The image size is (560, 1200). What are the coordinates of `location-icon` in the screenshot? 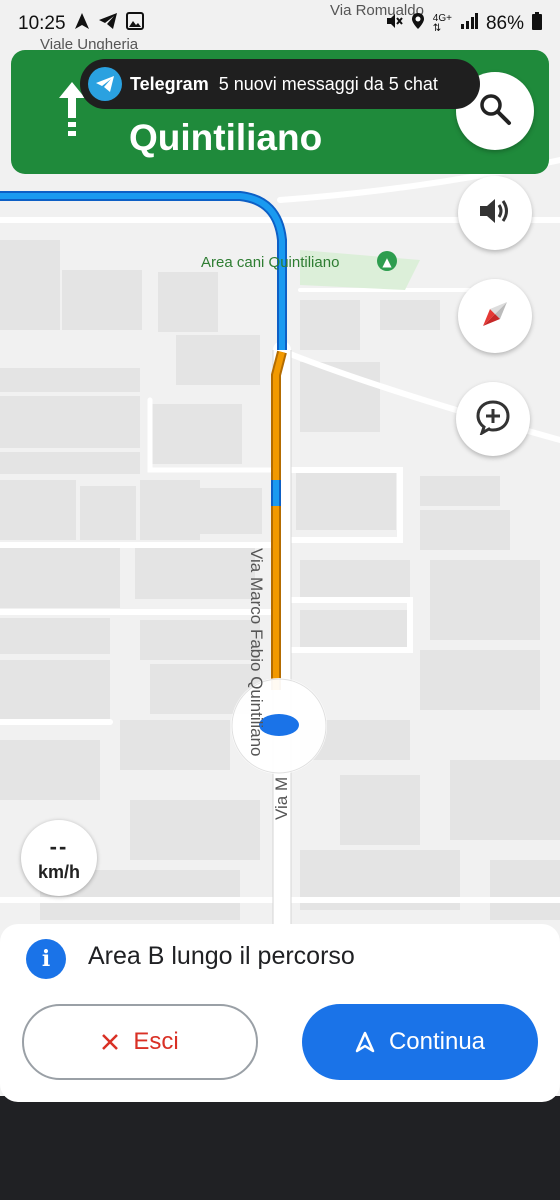 It's located at (418, 24).